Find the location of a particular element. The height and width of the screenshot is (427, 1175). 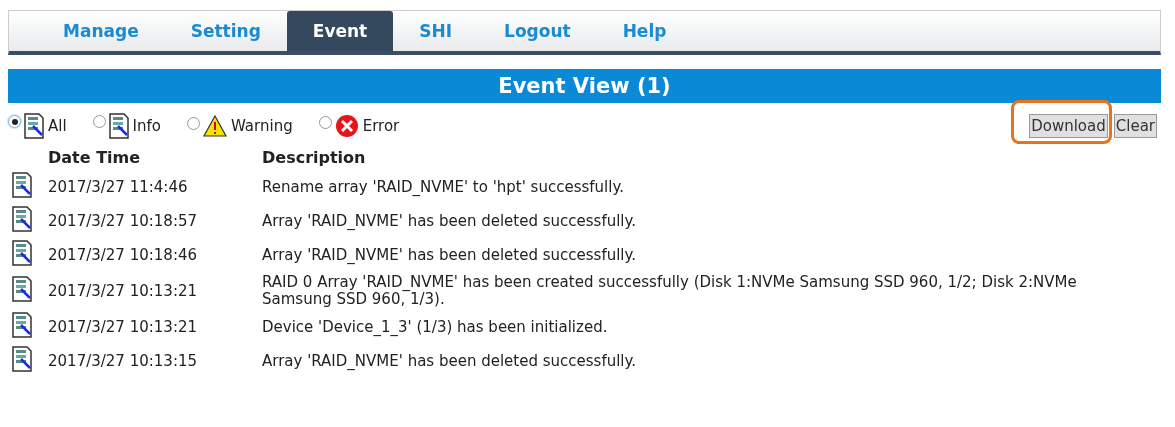

title-bar: Event View (1) is located at coordinates (584, 86).